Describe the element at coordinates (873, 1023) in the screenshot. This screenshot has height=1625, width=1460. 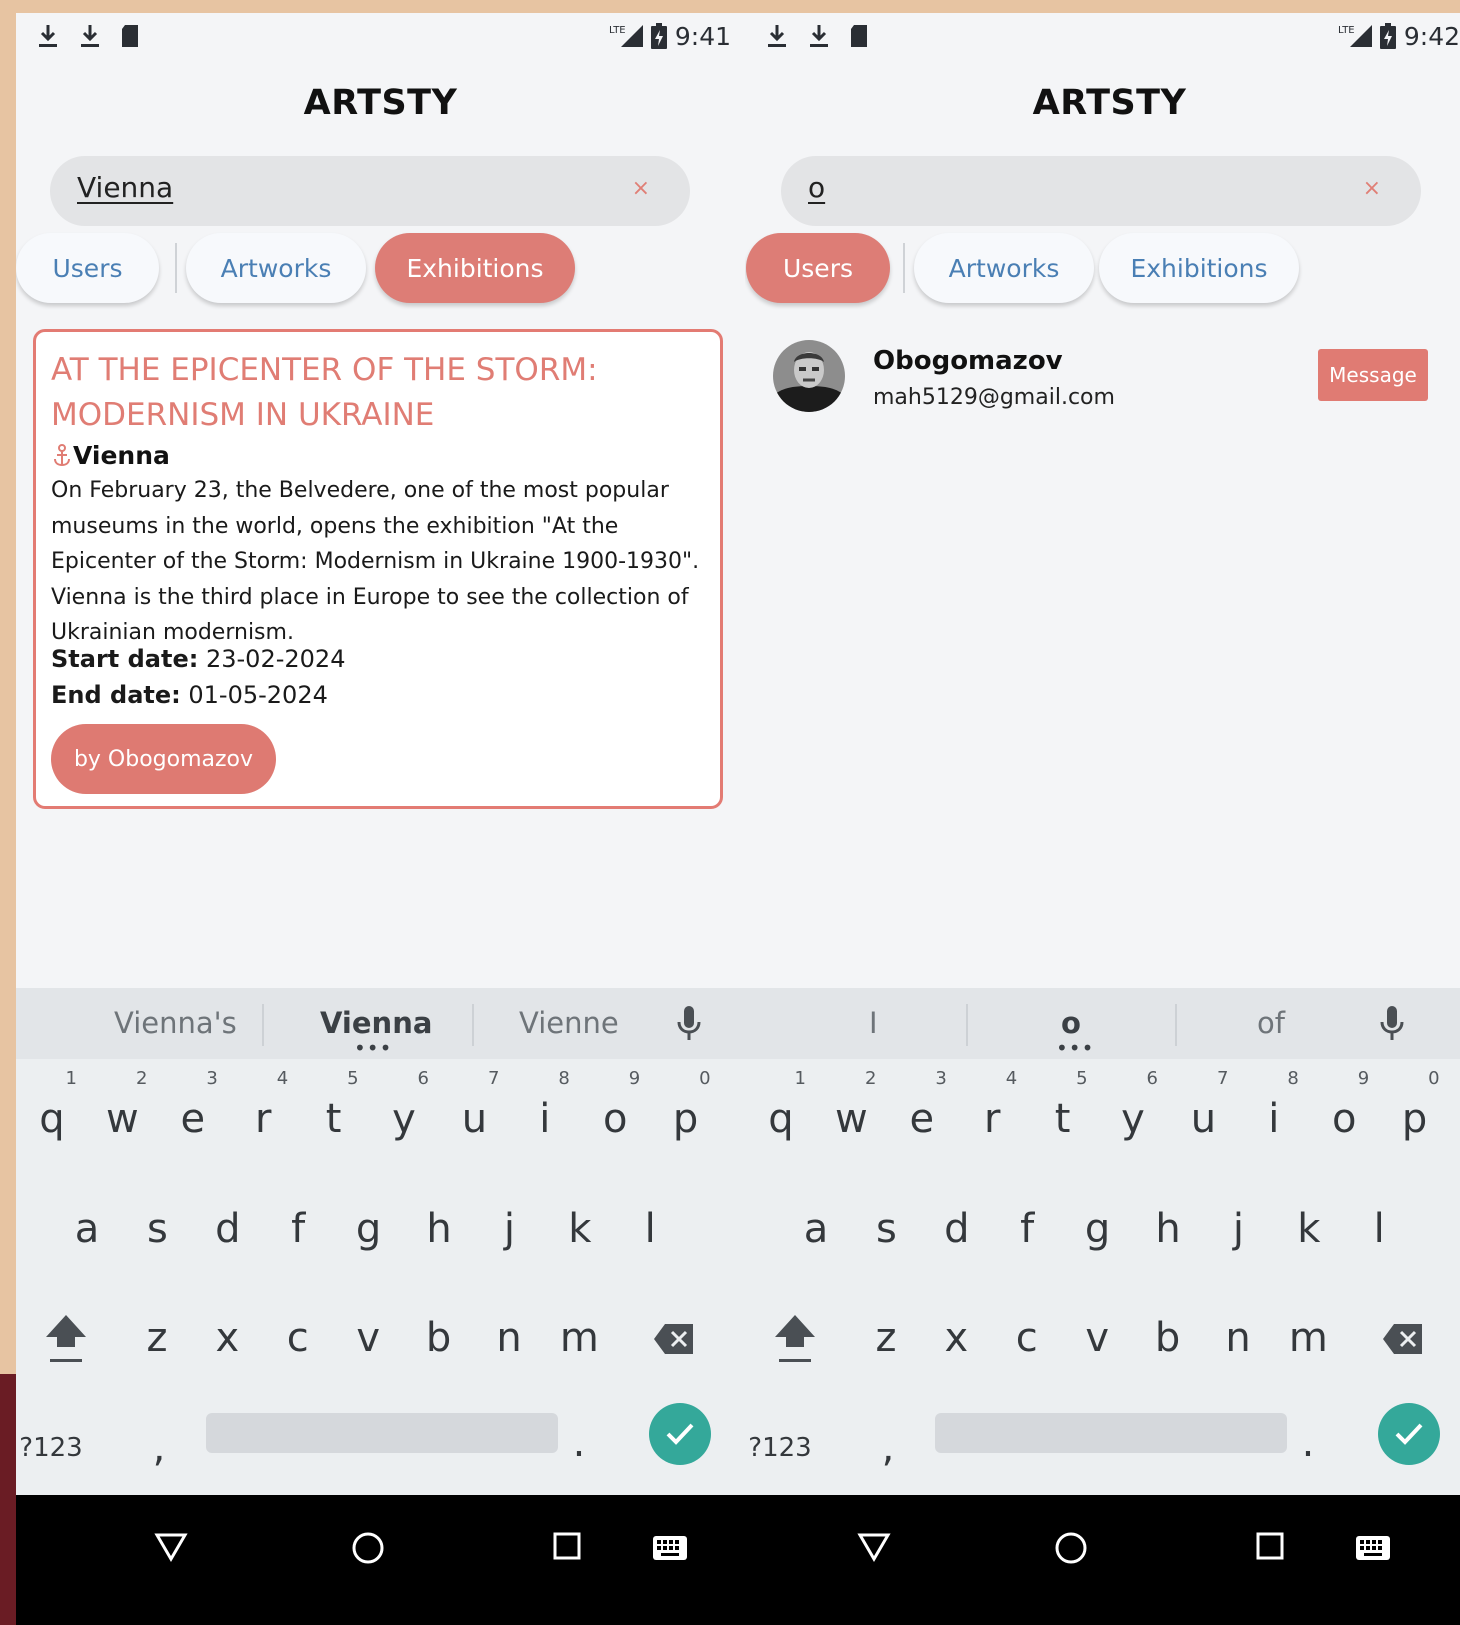
I see `suggestion-1: I` at that location.